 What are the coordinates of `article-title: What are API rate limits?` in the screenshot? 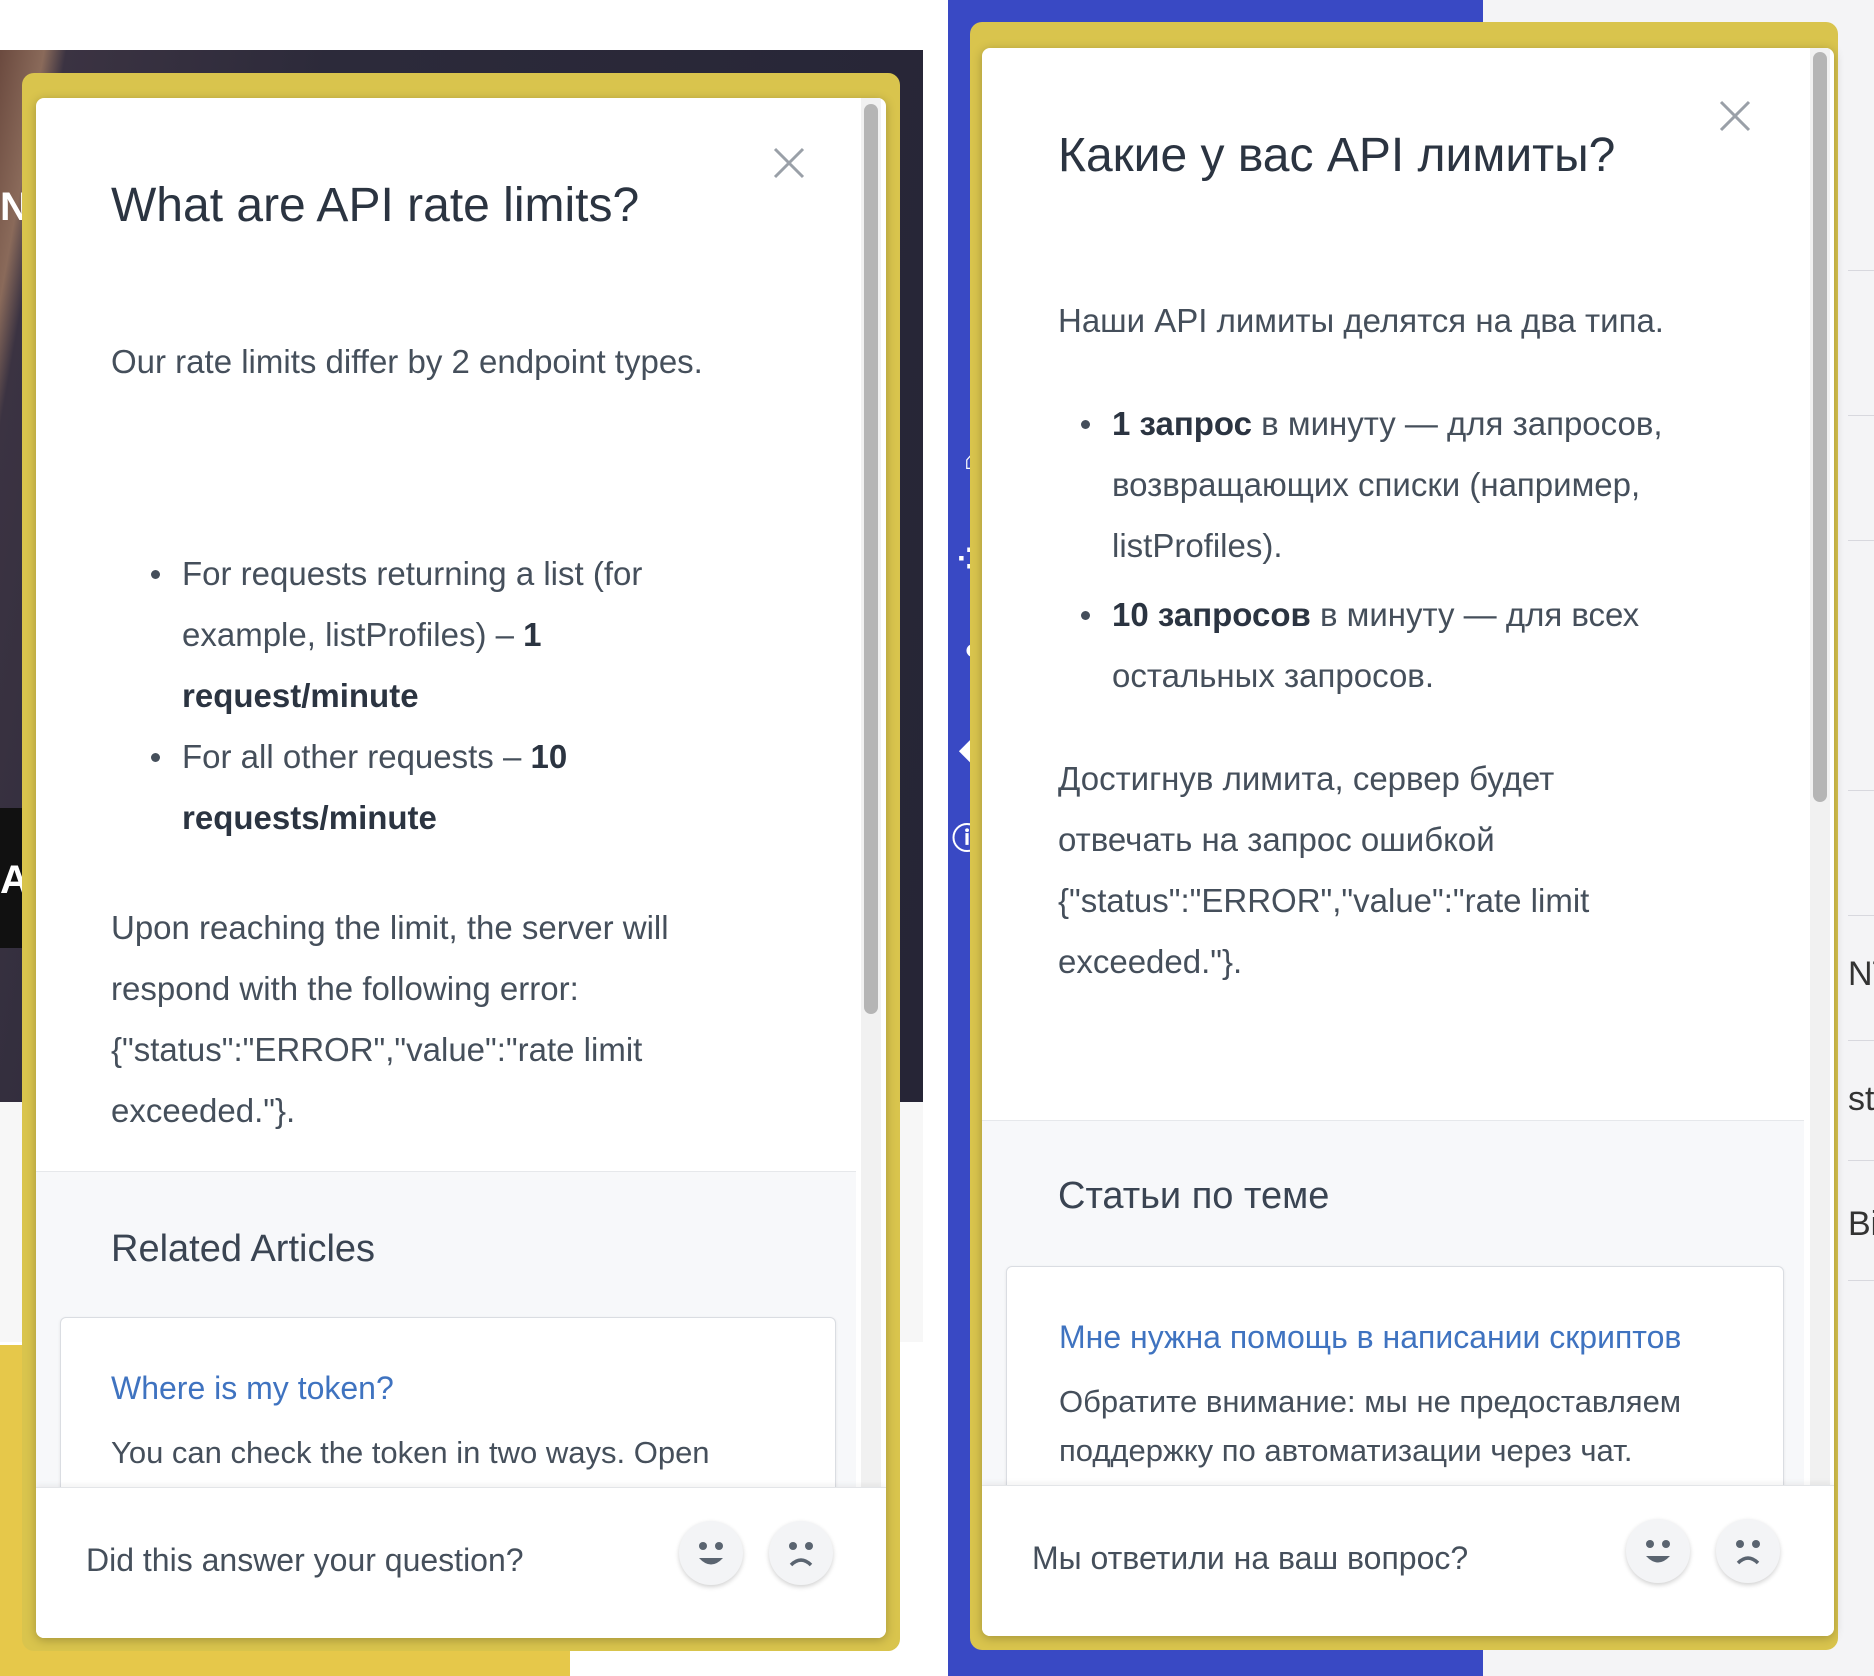 It's located at (375, 205).